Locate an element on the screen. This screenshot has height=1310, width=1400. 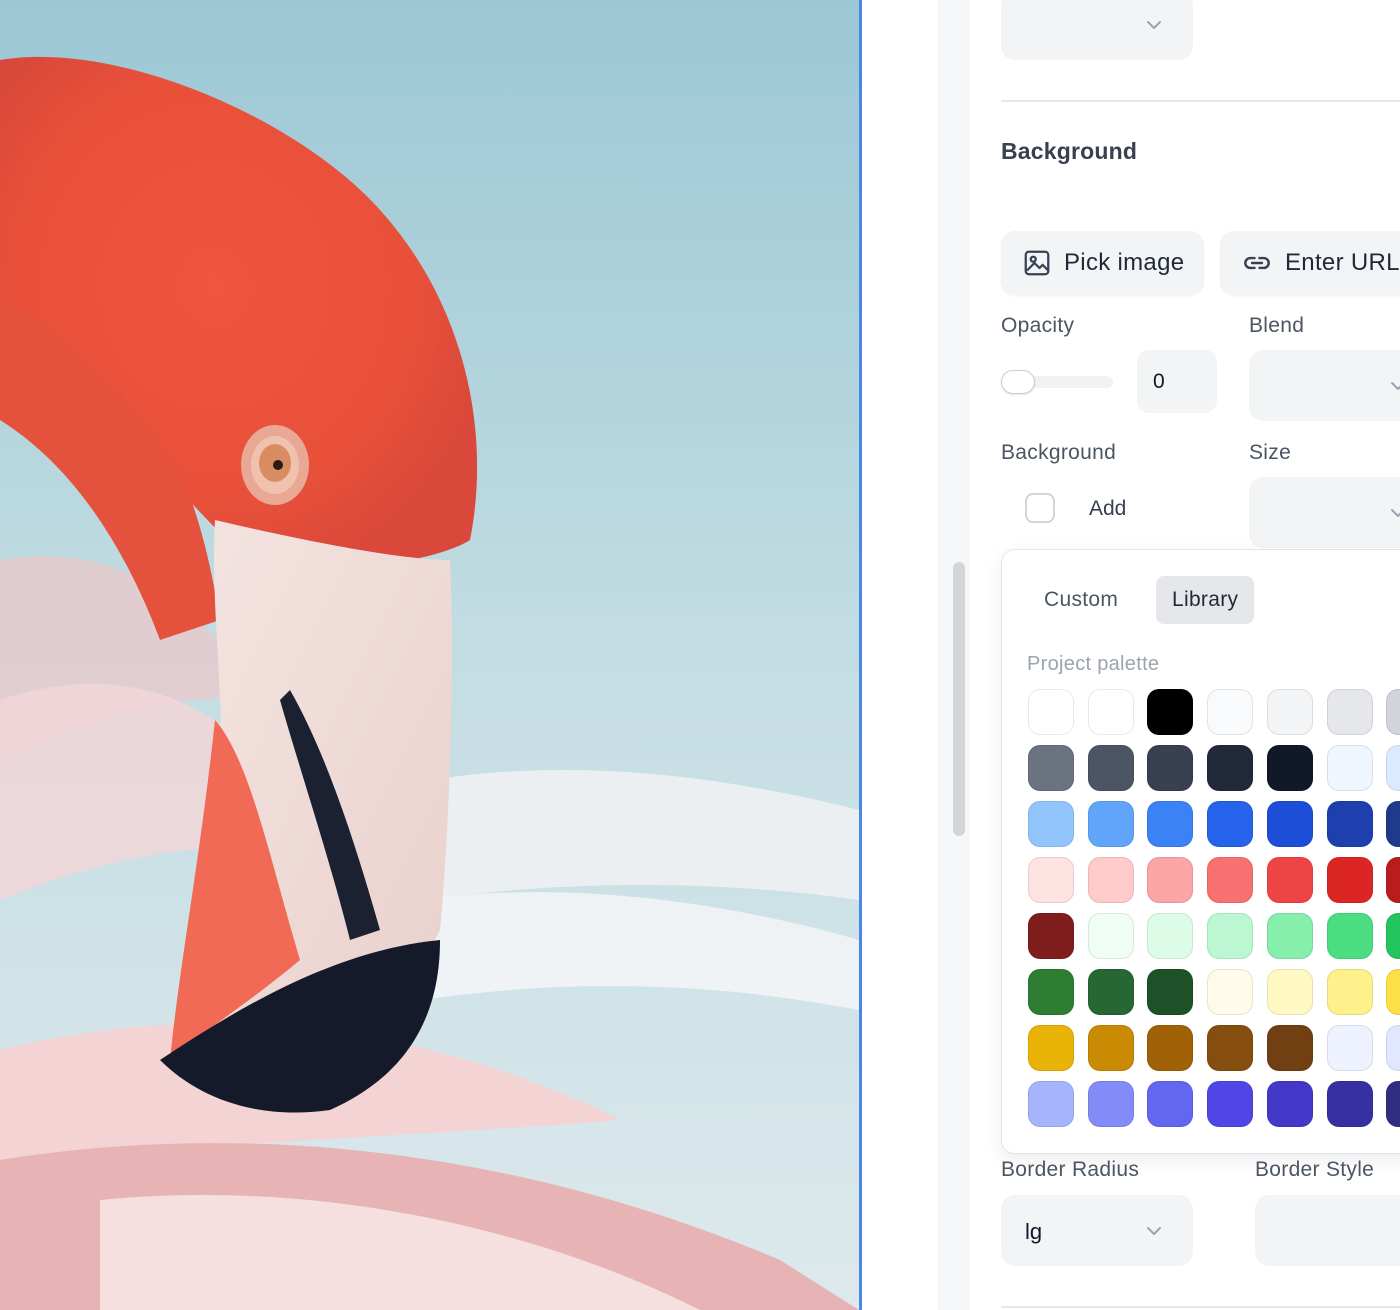
enter-url-button: Enter URL is located at coordinates (1310, 263).